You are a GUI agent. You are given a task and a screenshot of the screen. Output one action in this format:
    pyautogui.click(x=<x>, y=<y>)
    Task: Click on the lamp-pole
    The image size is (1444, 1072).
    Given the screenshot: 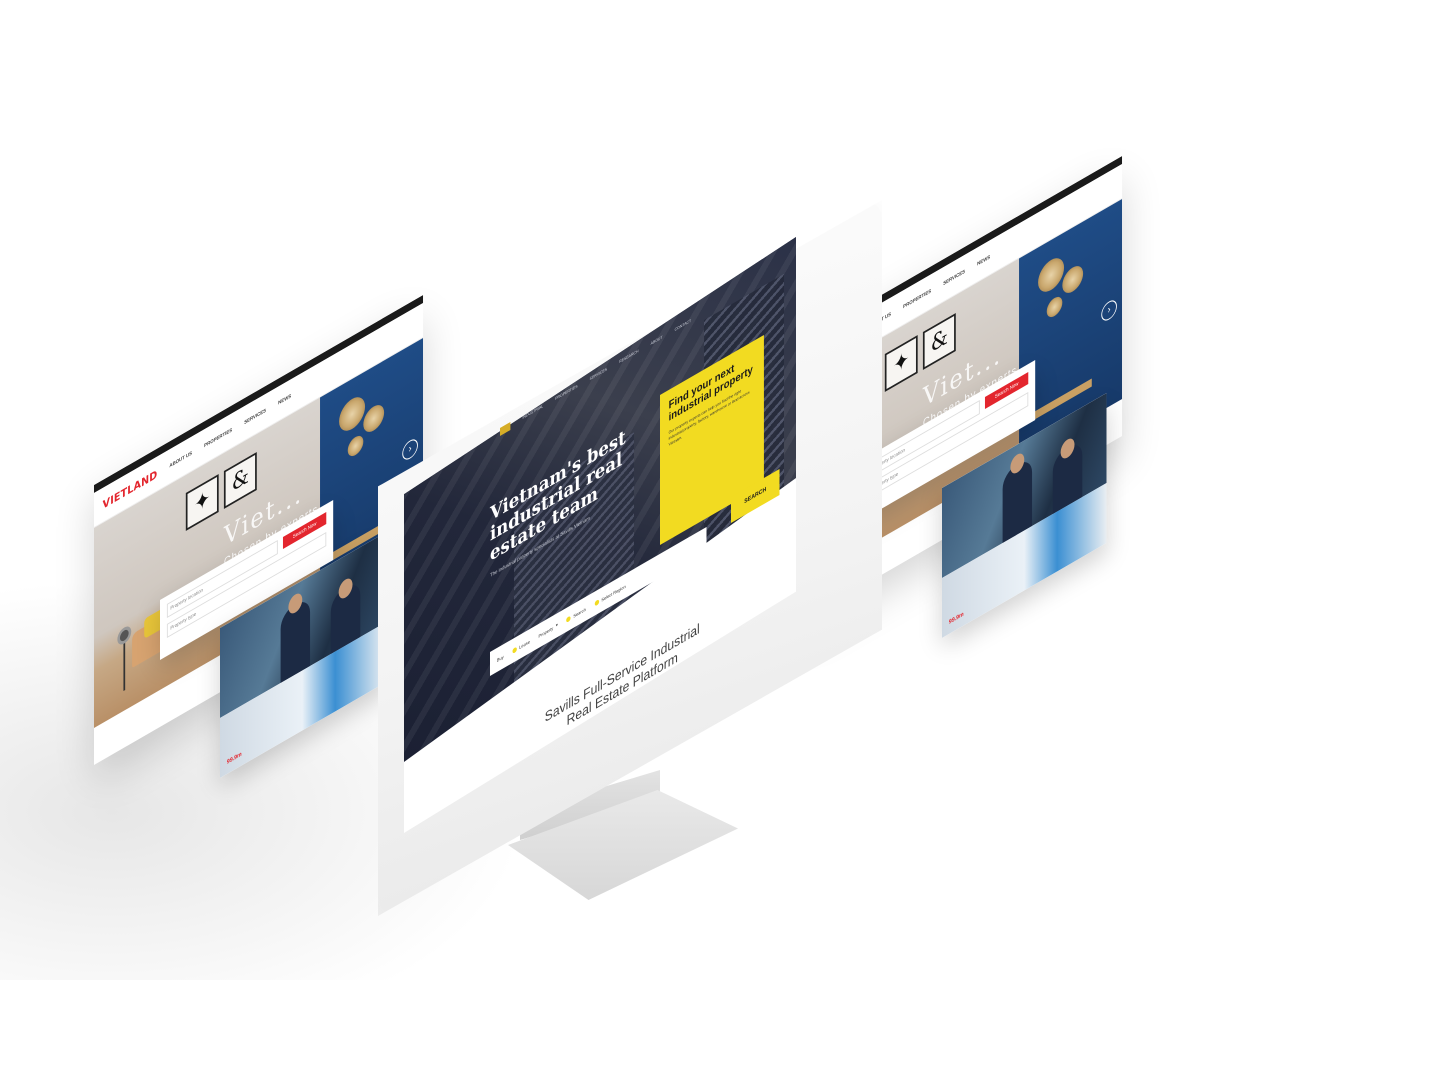 What is the action you would take?
    pyautogui.click(x=124, y=662)
    